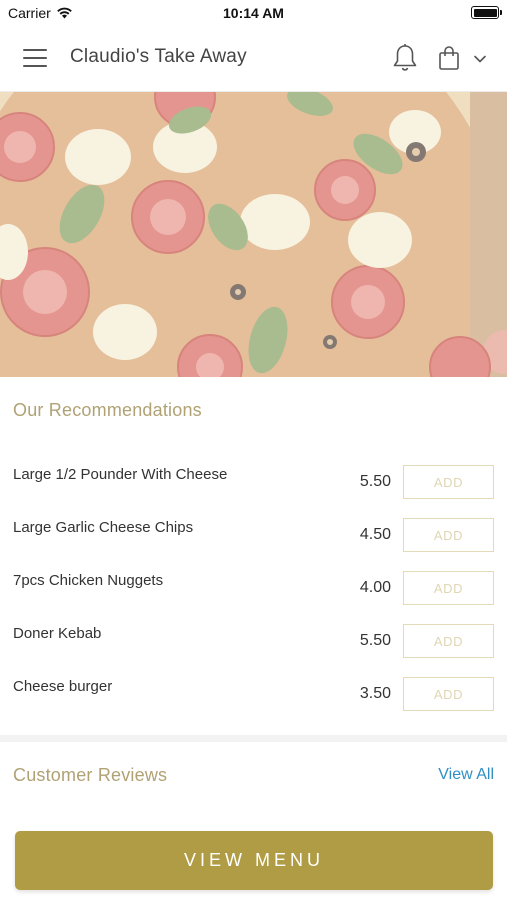 Image resolution: width=507 pixels, height=900 pixels. Describe the element at coordinates (480, 59) in the screenshot. I see `chevron-down-icon` at that location.